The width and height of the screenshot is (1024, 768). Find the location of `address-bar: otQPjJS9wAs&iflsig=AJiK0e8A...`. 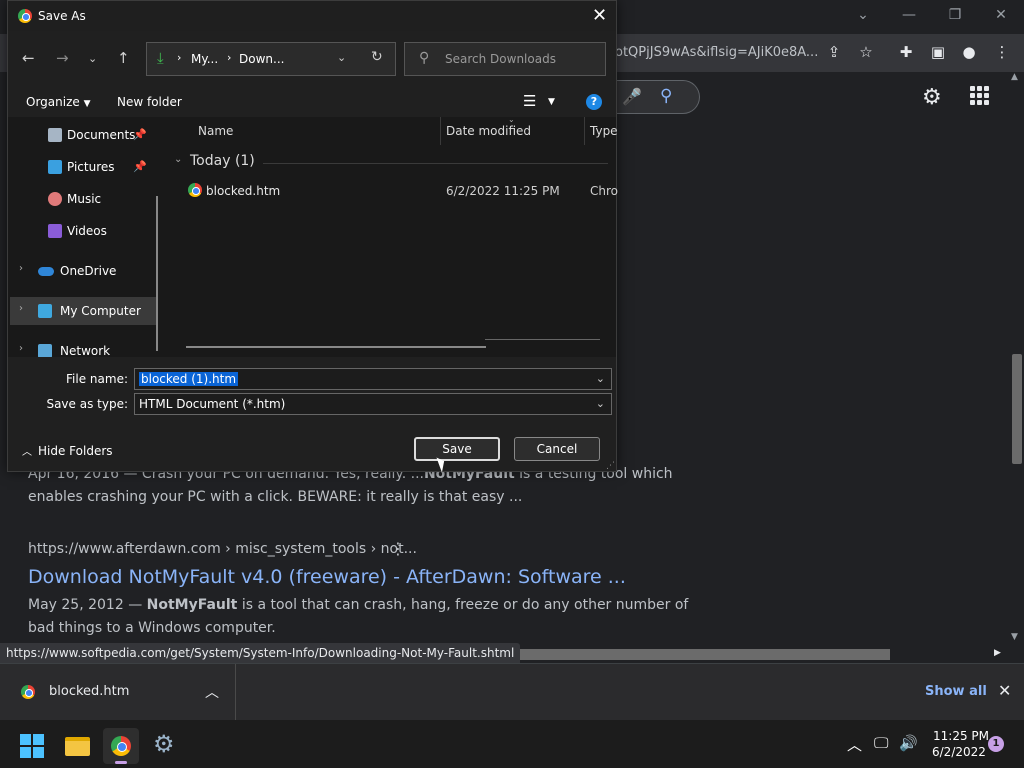

address-bar: otQPjJS9wAs&iflsig=AJiK0e8A... is located at coordinates (735, 53).